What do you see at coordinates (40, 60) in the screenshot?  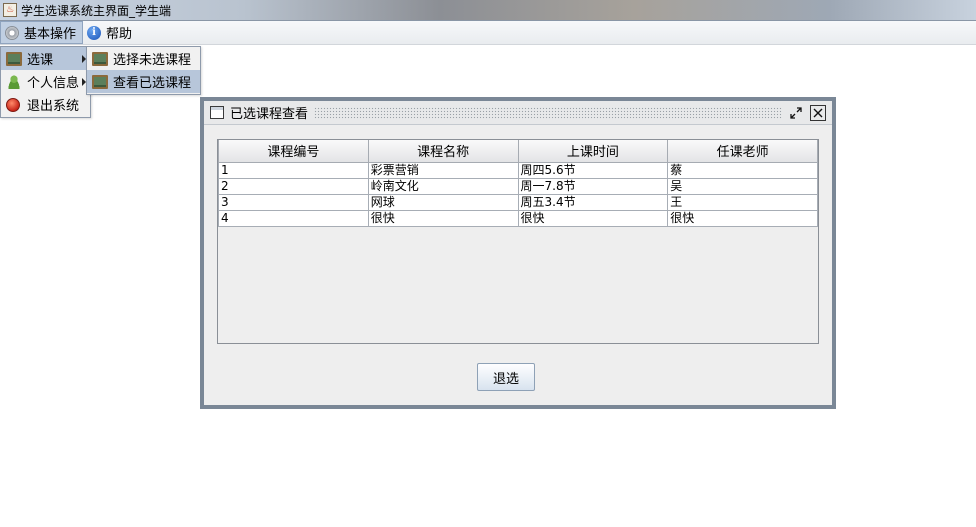 I see `menu-item-label: 选课` at bounding box center [40, 60].